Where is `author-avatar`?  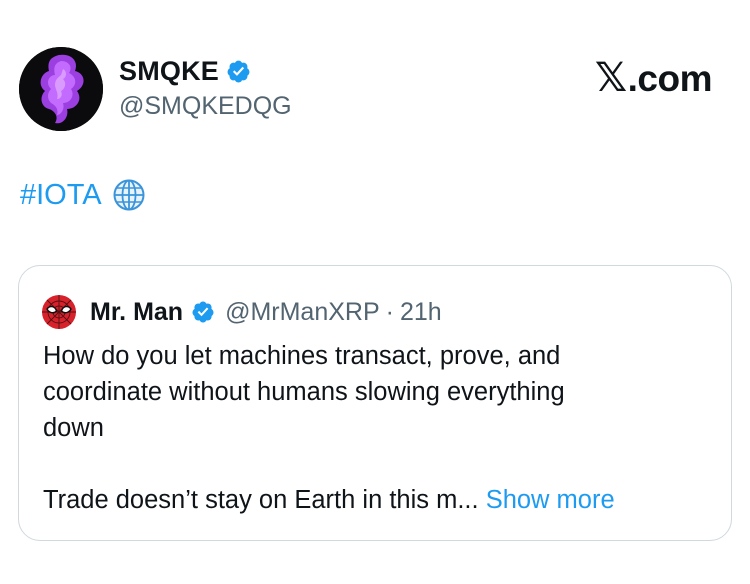 author-avatar is located at coordinates (61, 89).